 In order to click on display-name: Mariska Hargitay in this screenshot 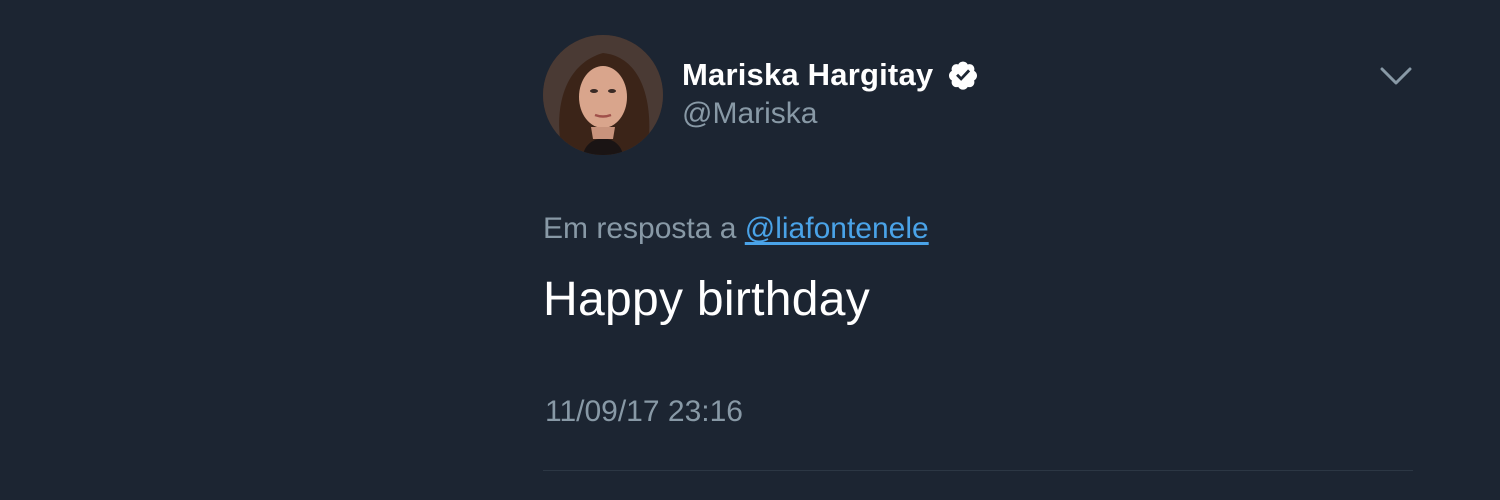, I will do `click(807, 75)`.